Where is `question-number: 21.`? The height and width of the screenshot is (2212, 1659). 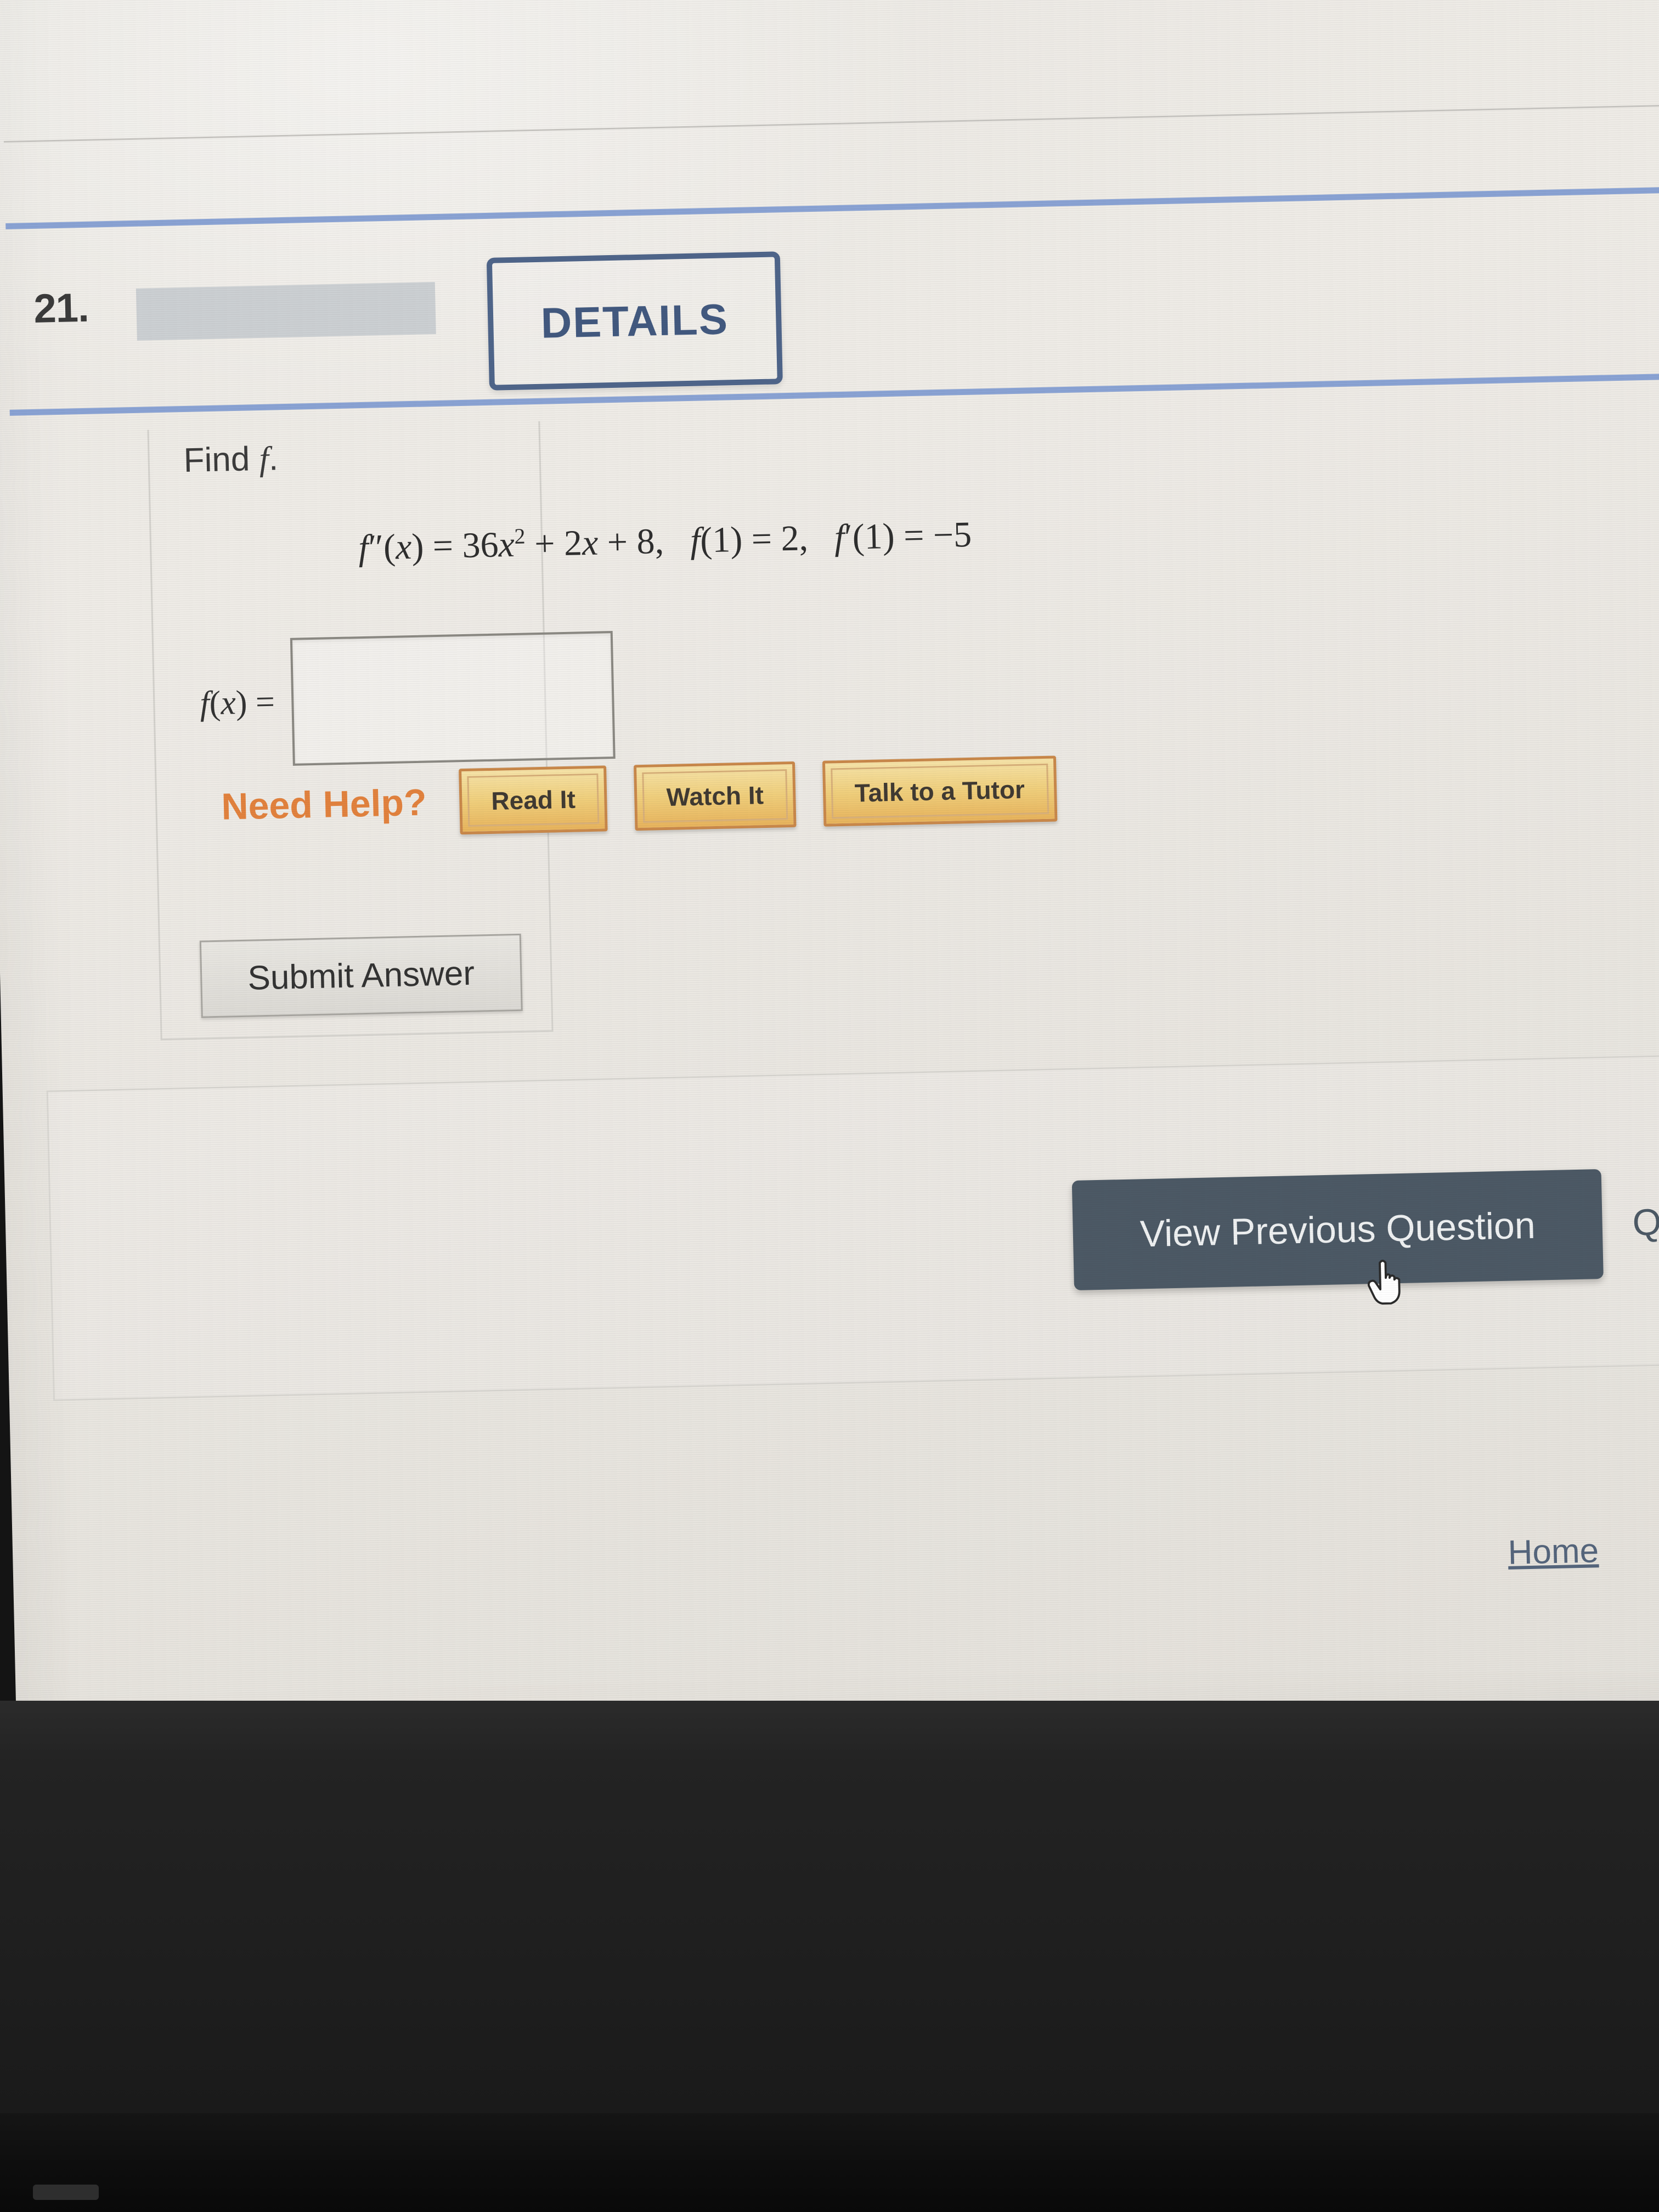 question-number: 21. is located at coordinates (61, 307).